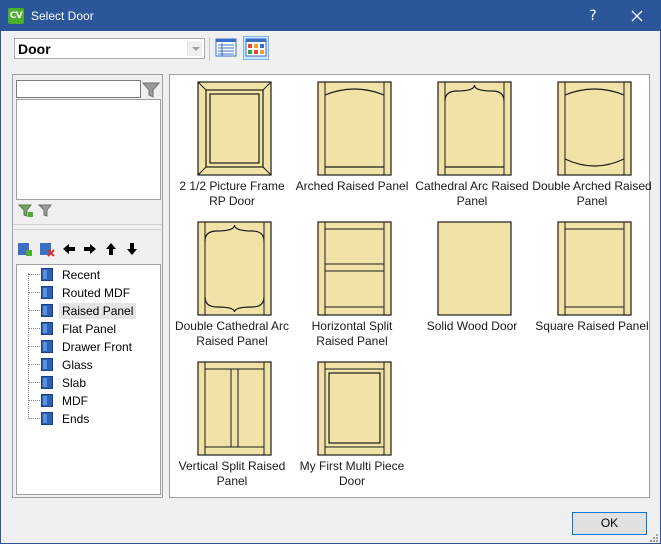 The width and height of the screenshot is (661, 544). What do you see at coordinates (109, 48) in the screenshot?
I see `door-type-dropdown: Door` at bounding box center [109, 48].